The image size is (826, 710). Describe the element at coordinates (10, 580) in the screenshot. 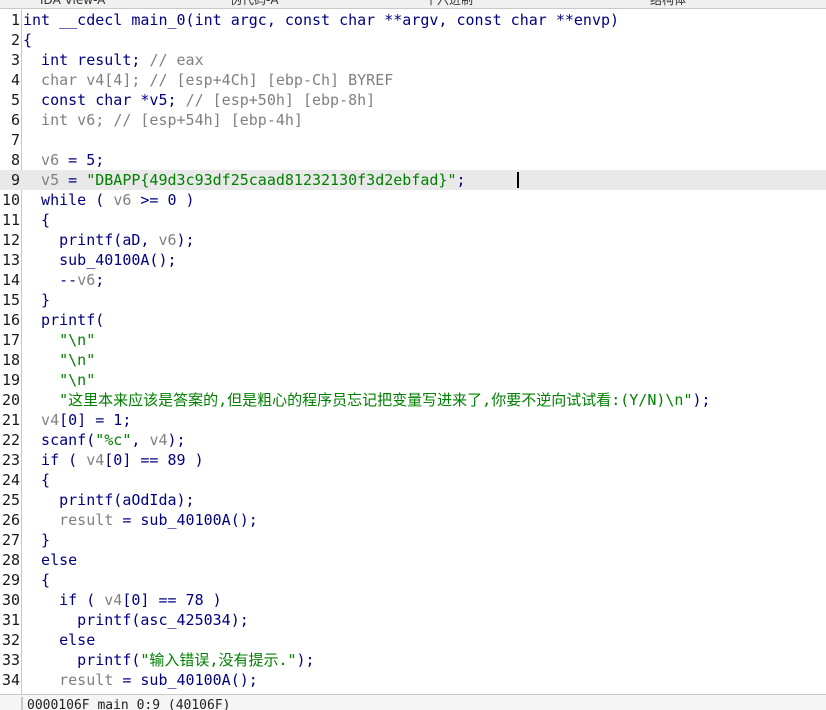

I see `line-number: 29` at that location.